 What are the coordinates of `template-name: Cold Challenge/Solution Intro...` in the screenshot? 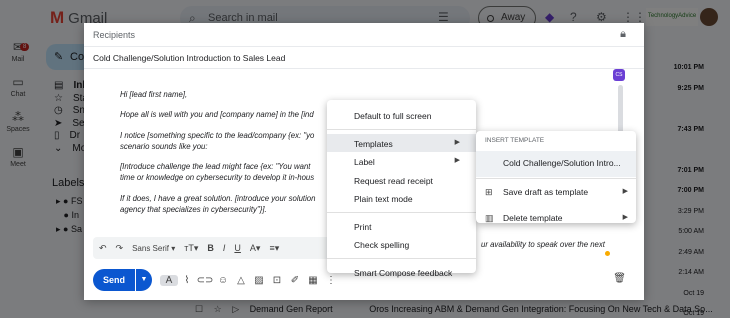 It's located at (562, 163).